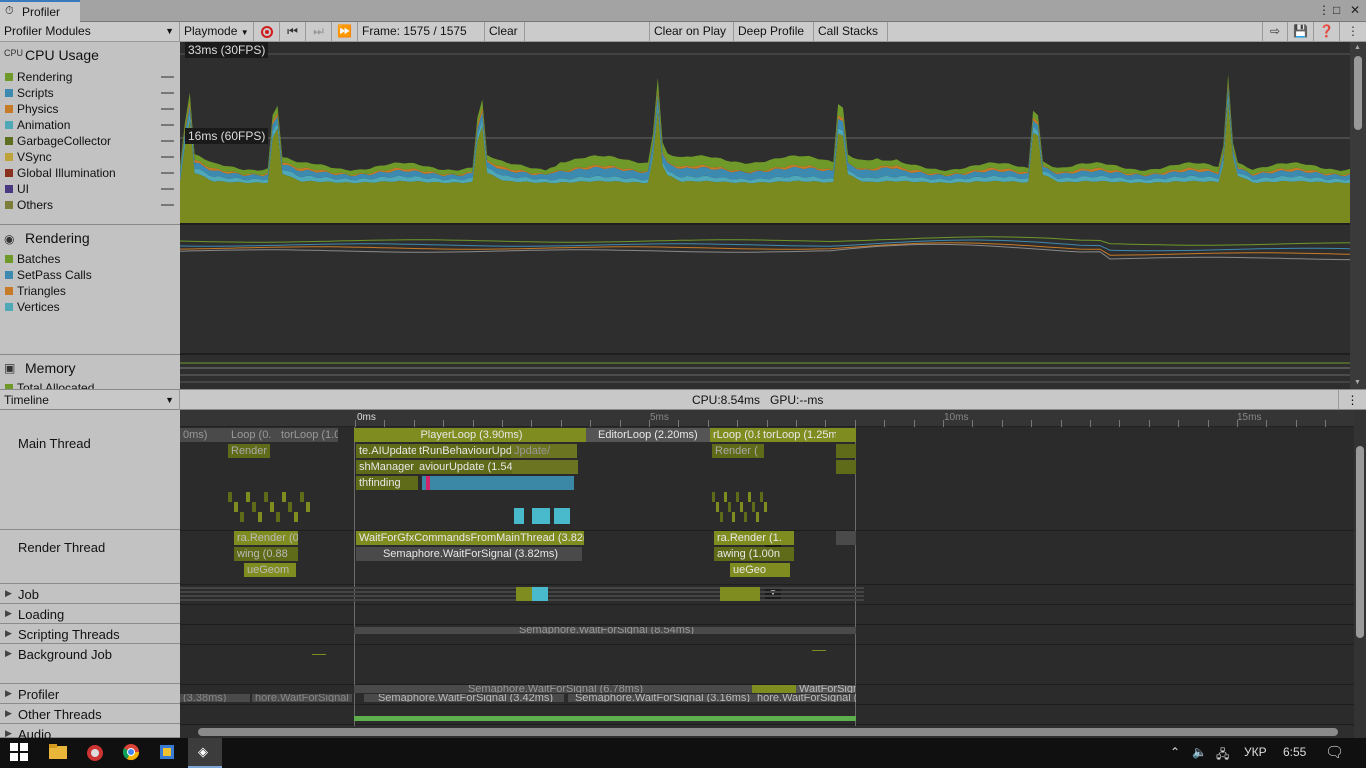 The image size is (1366, 768). I want to click on memory-legend-item: Total Allocated, so click(90, 384).